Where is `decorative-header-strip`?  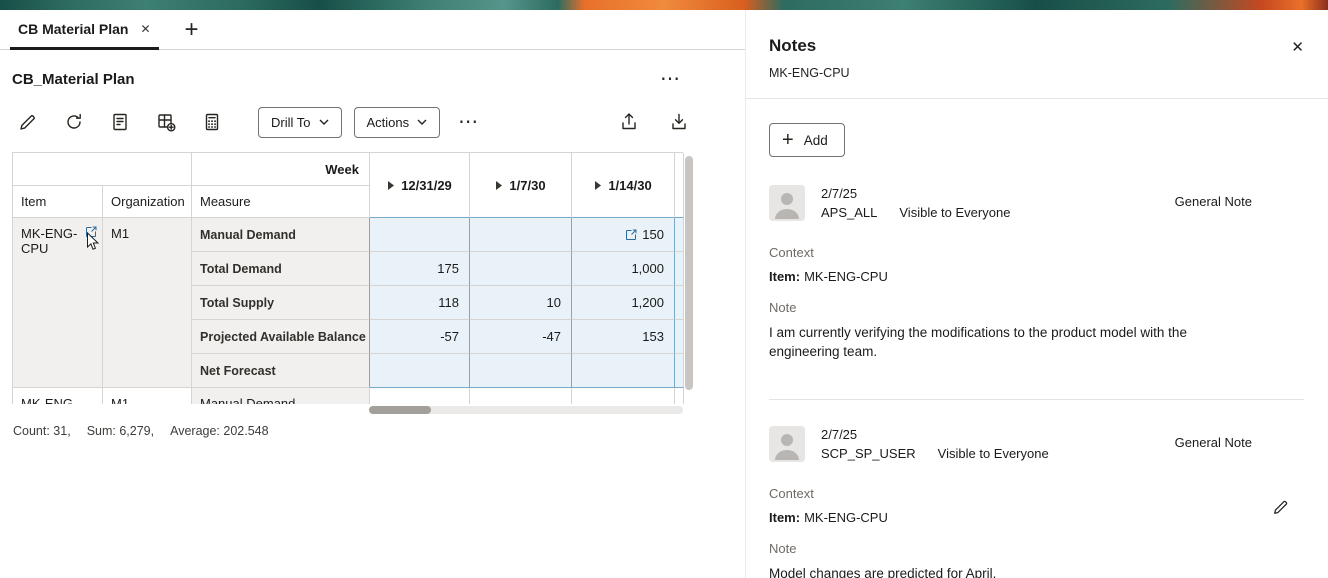 decorative-header-strip is located at coordinates (664, 5).